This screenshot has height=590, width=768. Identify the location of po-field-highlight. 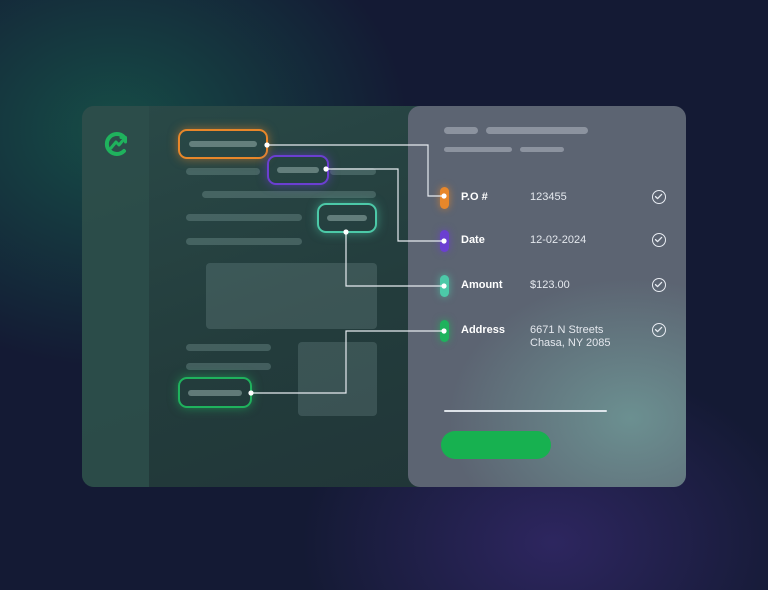
(223, 144).